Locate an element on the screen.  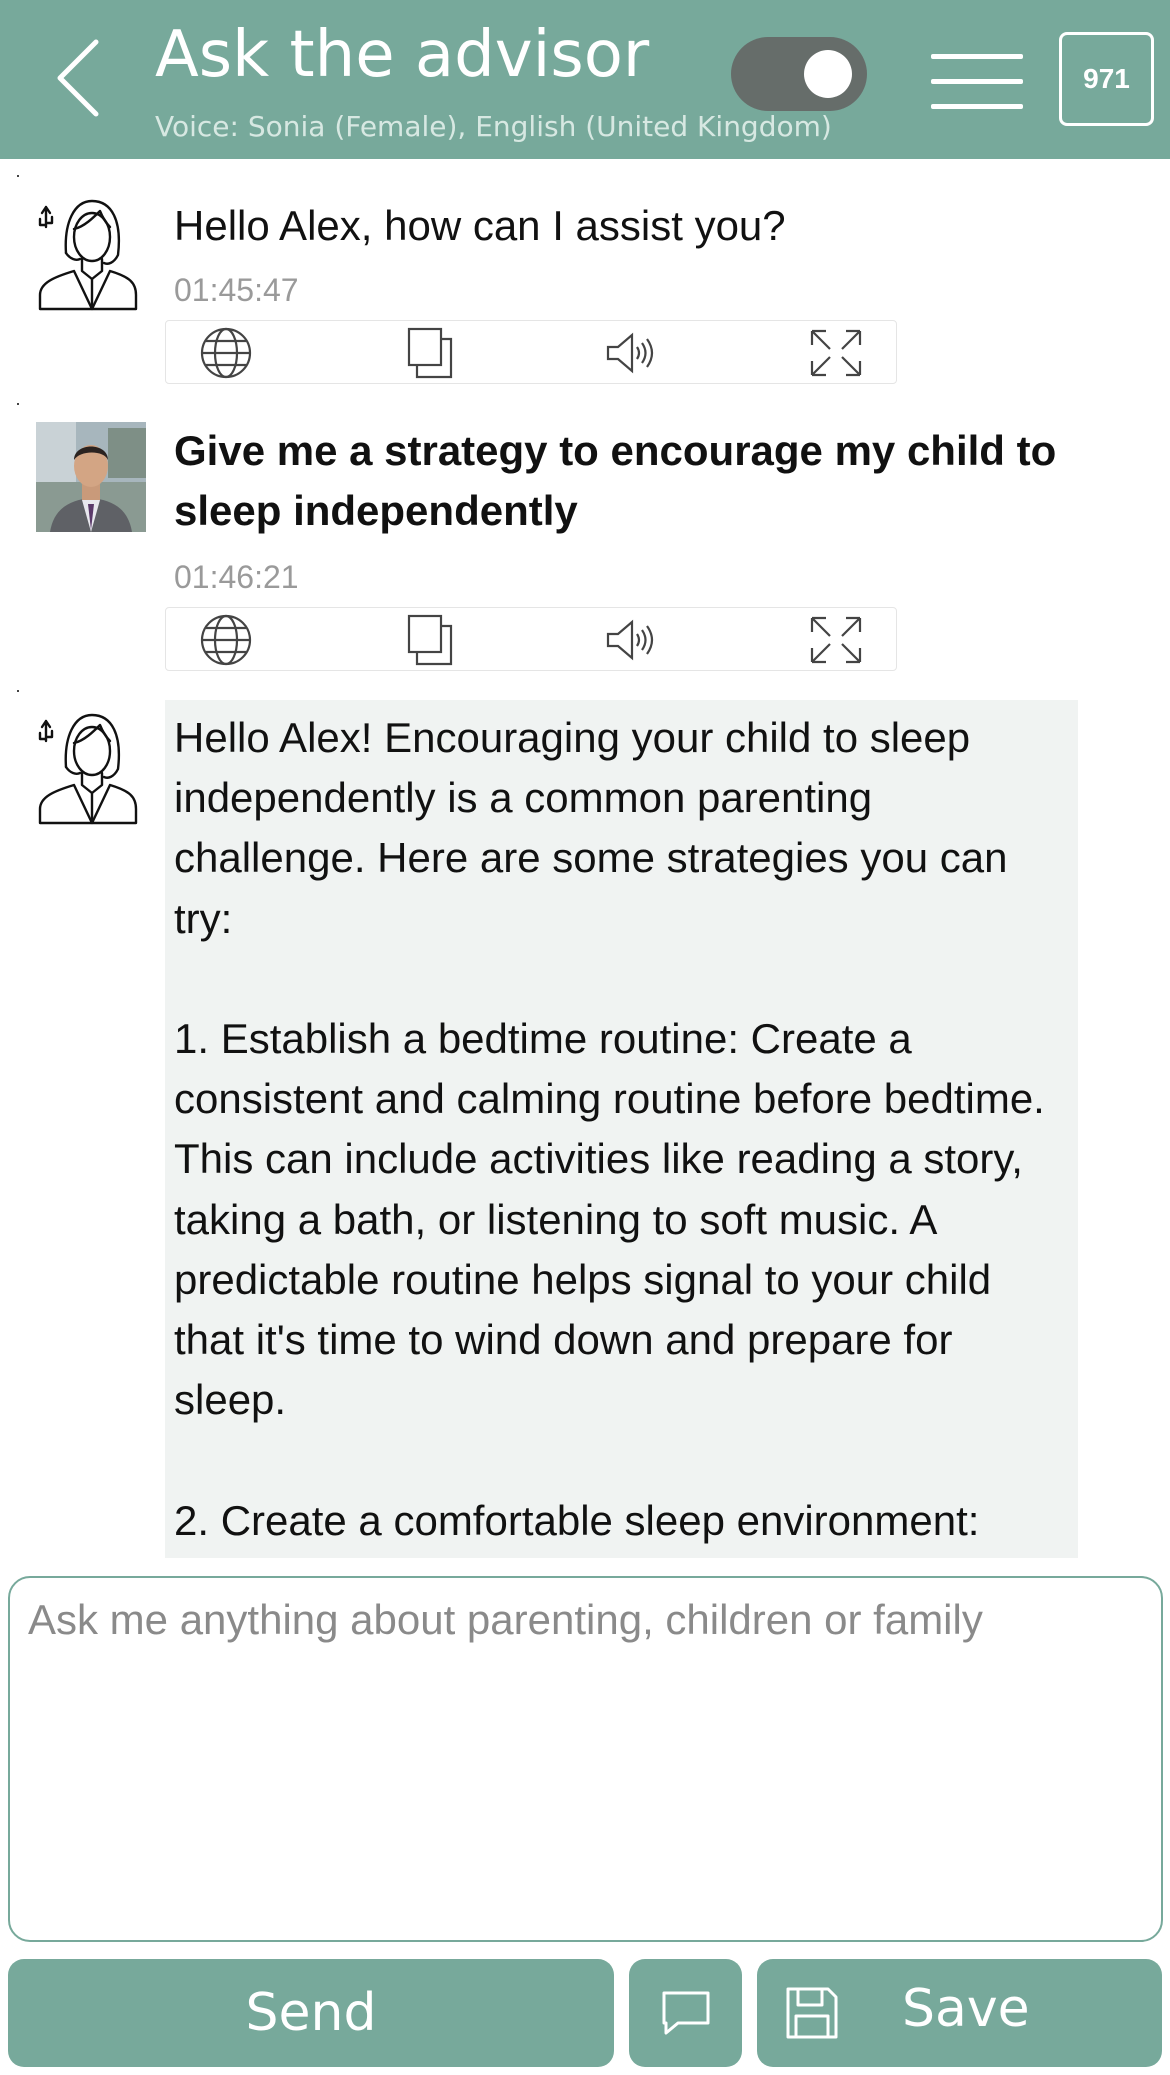
message-counter-badge: 971 is located at coordinates (1106, 79).